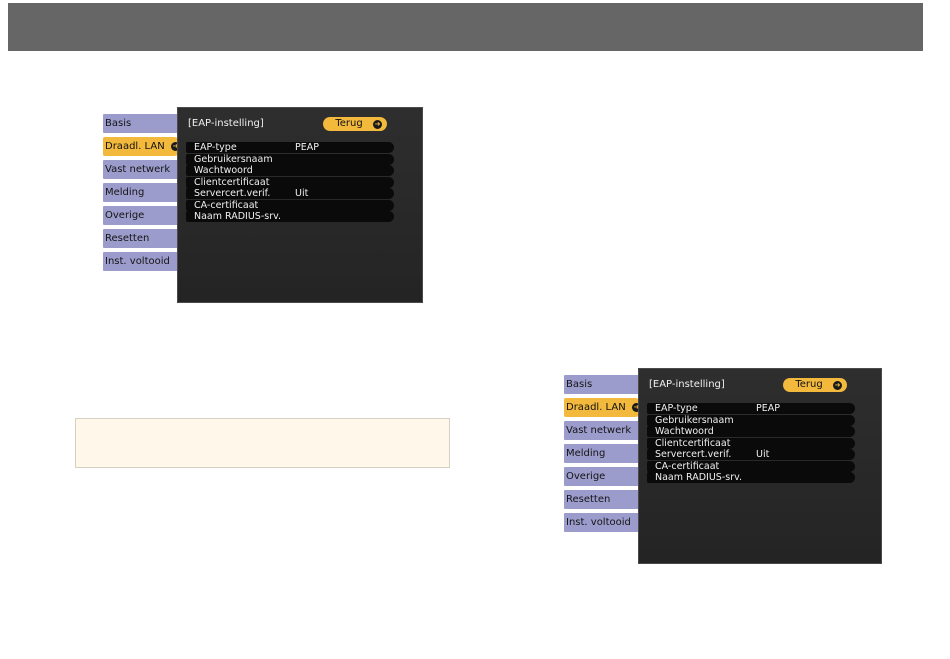  I want to click on header-bar, so click(465, 27).